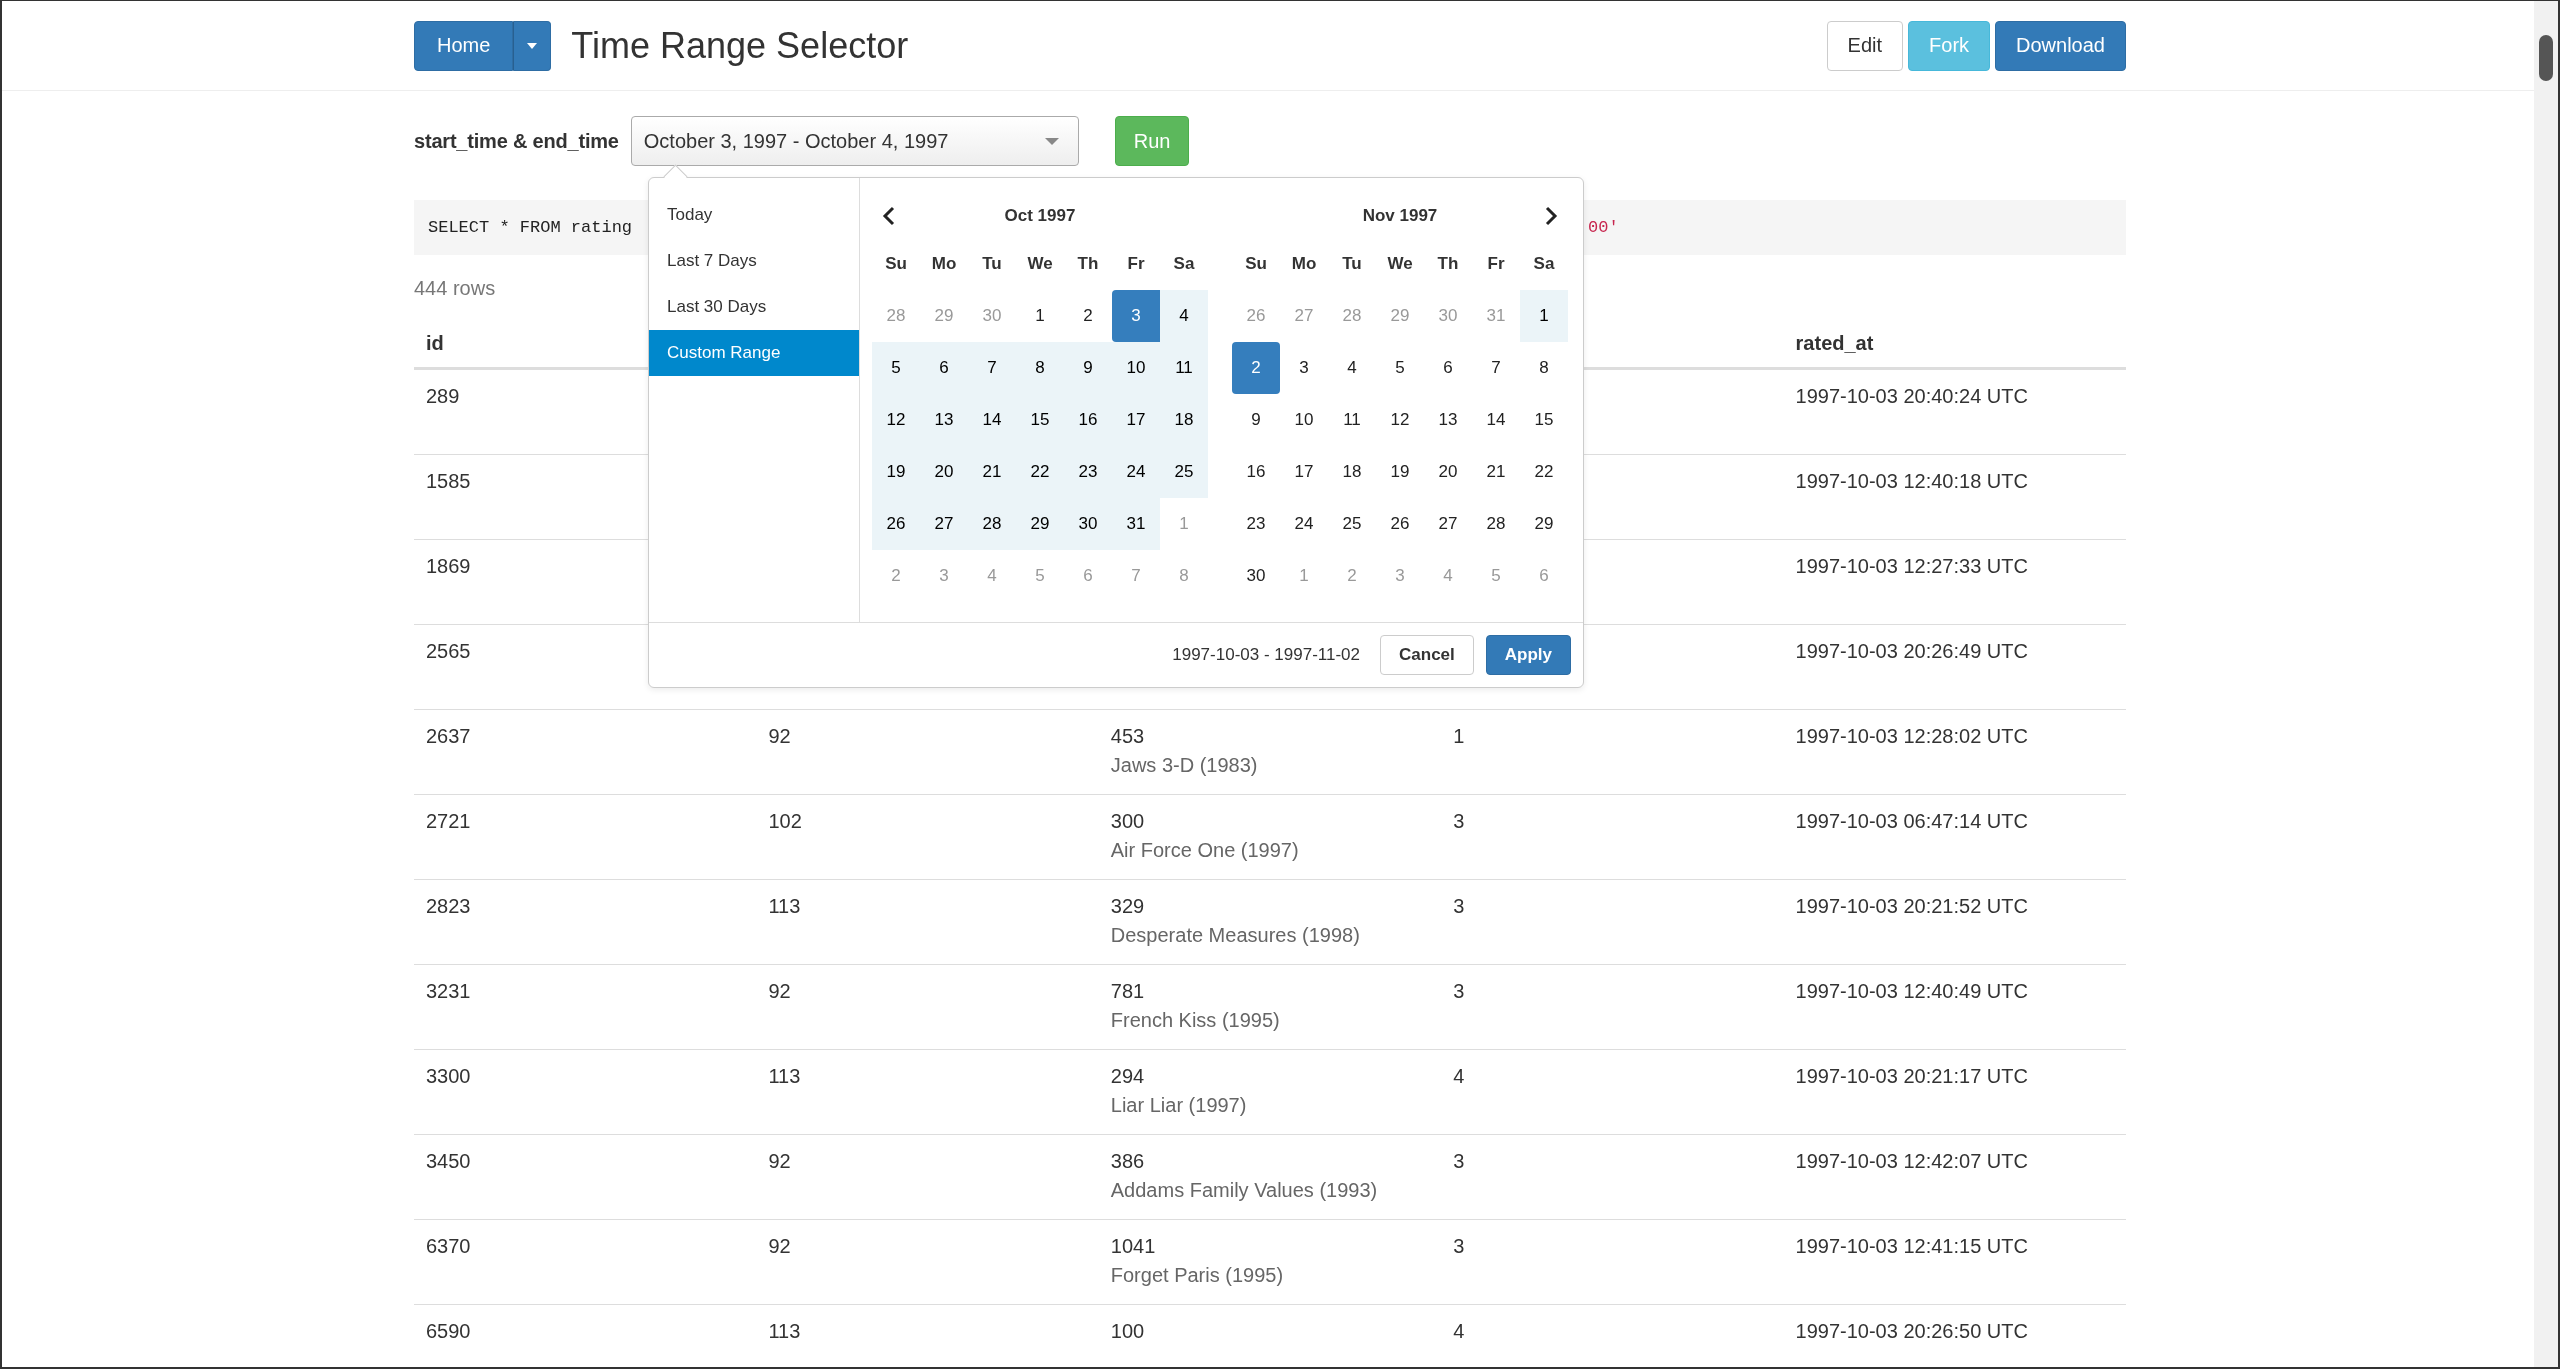  I want to click on table-cell-text: 100, so click(1128, 1331).